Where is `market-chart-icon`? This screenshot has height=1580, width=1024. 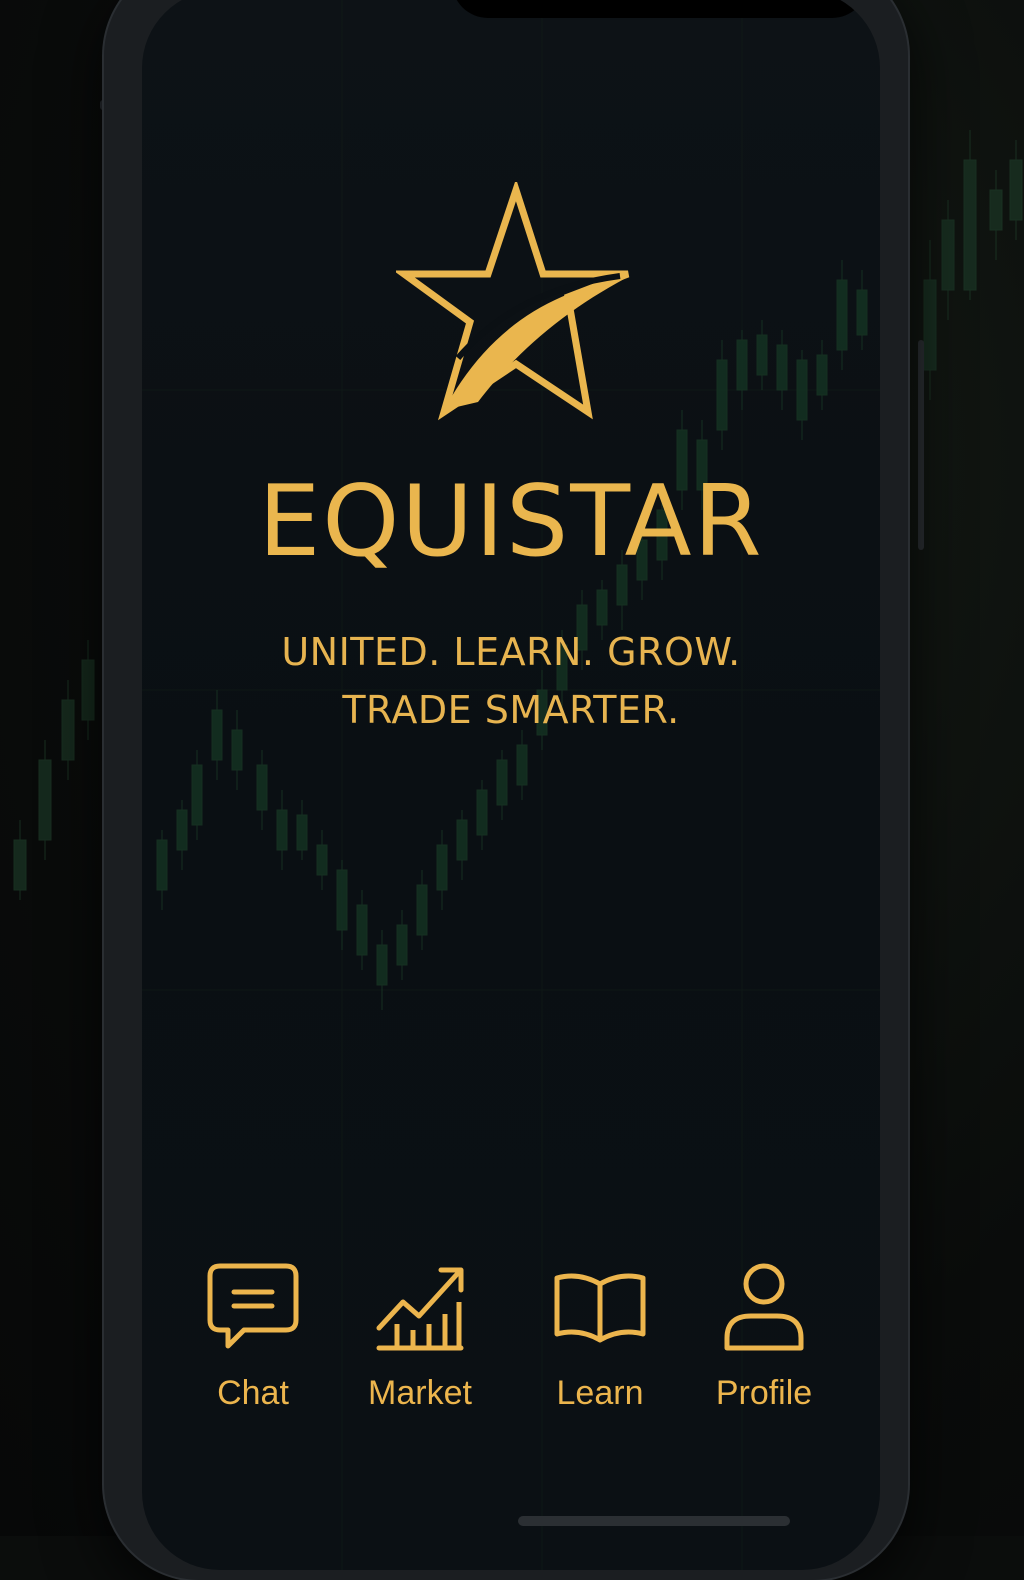 market-chart-icon is located at coordinates (420, 1309).